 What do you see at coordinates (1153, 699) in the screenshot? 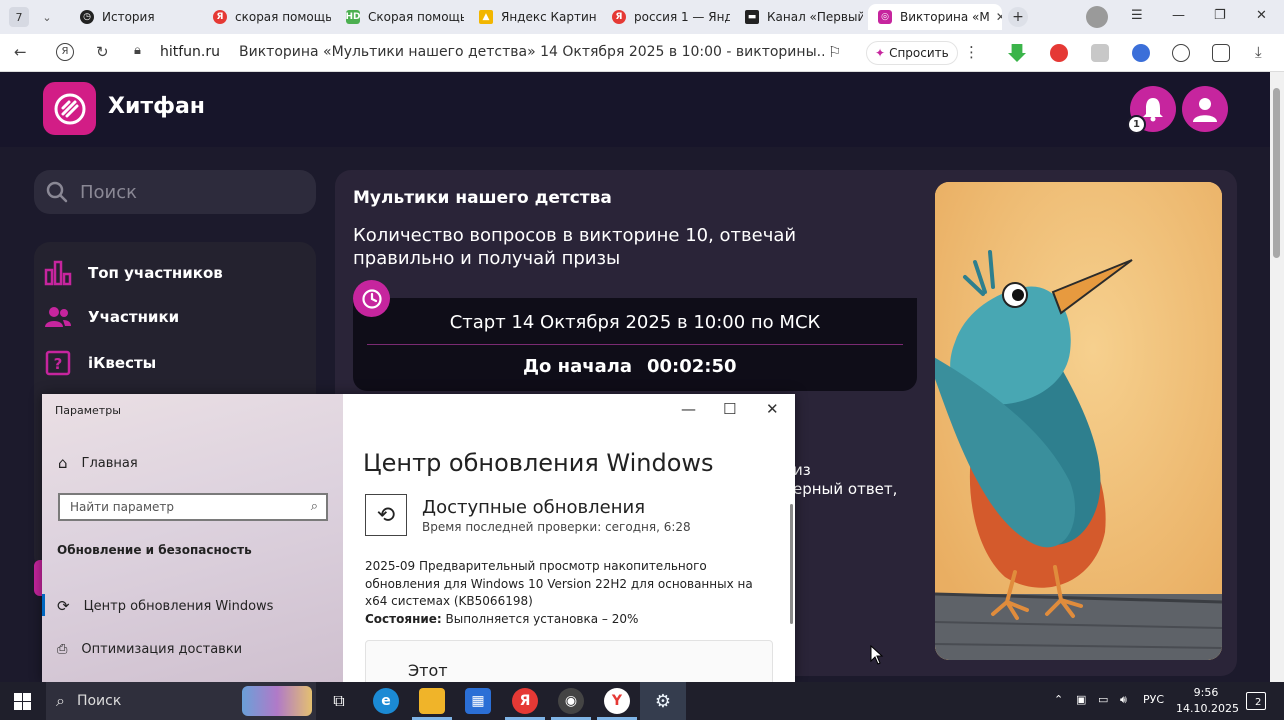
I see `language-indicator: РУС` at bounding box center [1153, 699].